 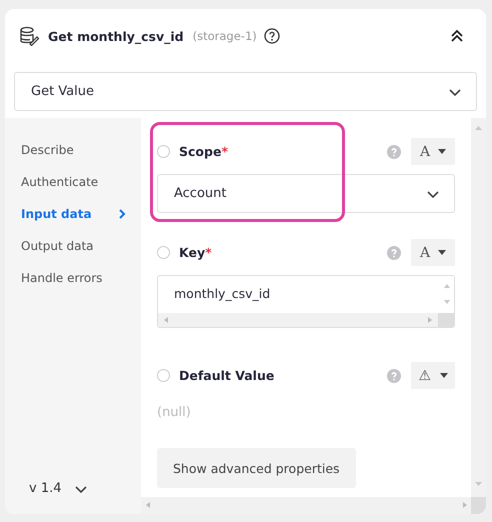 I want to click on scope-dropdown: Account, so click(x=306, y=193).